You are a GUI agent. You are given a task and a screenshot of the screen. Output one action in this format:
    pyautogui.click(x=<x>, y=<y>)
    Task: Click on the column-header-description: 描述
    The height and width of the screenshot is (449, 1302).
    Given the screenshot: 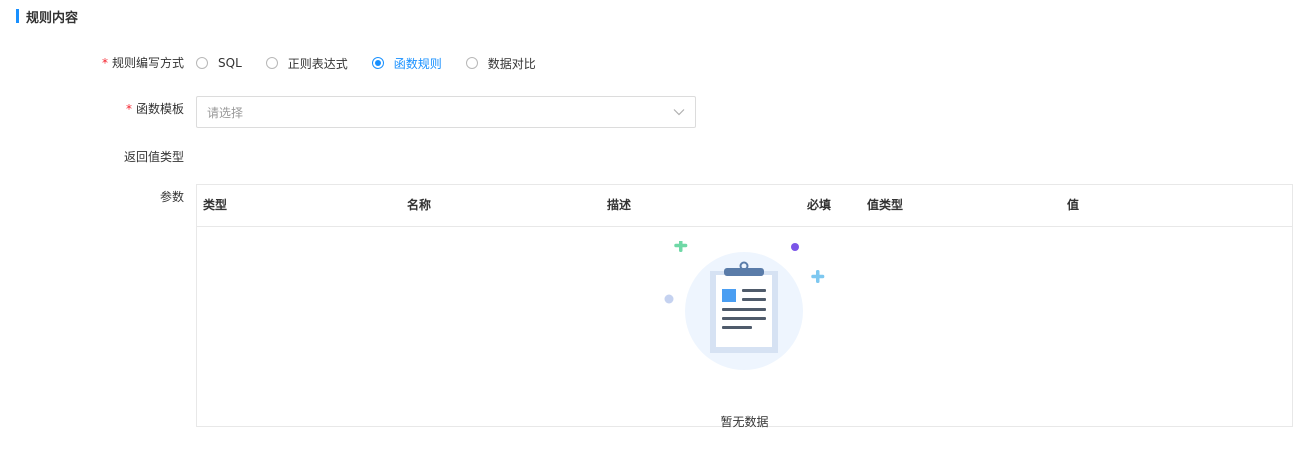 What is the action you would take?
    pyautogui.click(x=619, y=205)
    